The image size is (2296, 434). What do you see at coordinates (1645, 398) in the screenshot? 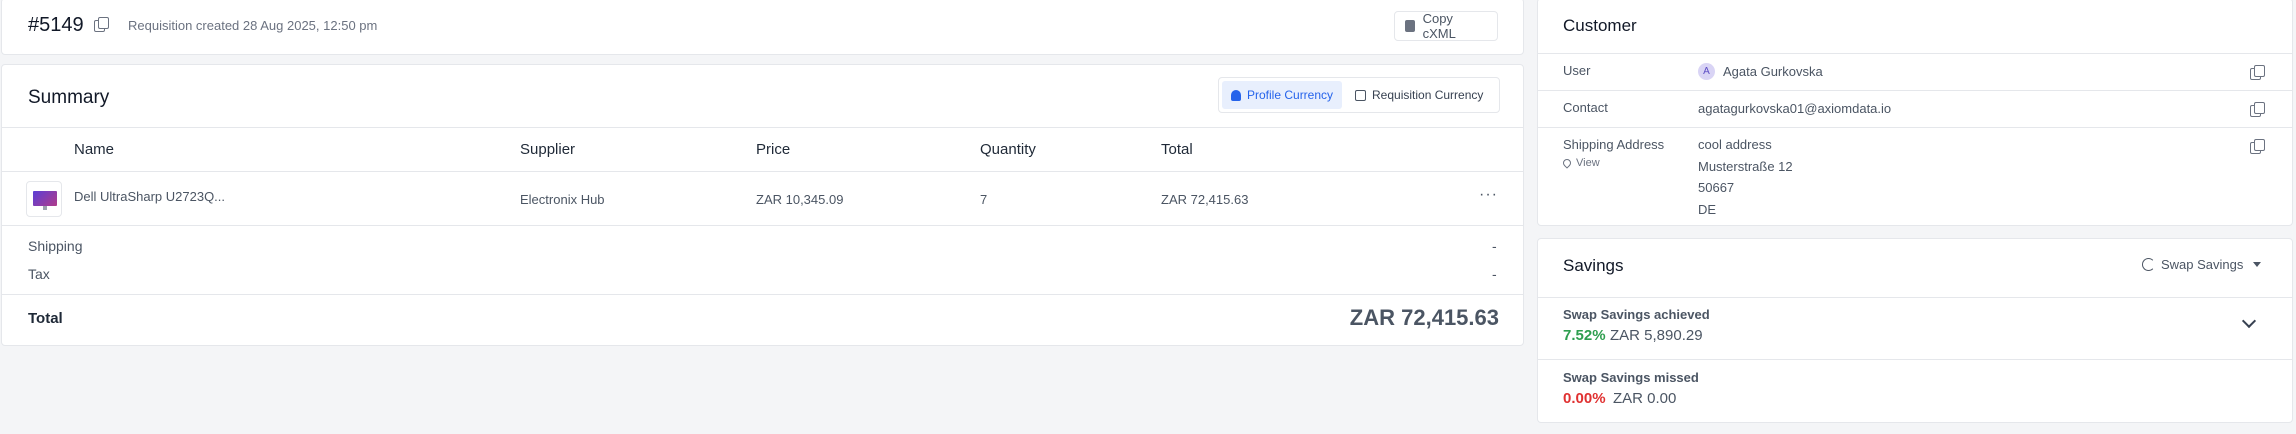
I see `savings-missed-amount: ZAR 0.00` at bounding box center [1645, 398].